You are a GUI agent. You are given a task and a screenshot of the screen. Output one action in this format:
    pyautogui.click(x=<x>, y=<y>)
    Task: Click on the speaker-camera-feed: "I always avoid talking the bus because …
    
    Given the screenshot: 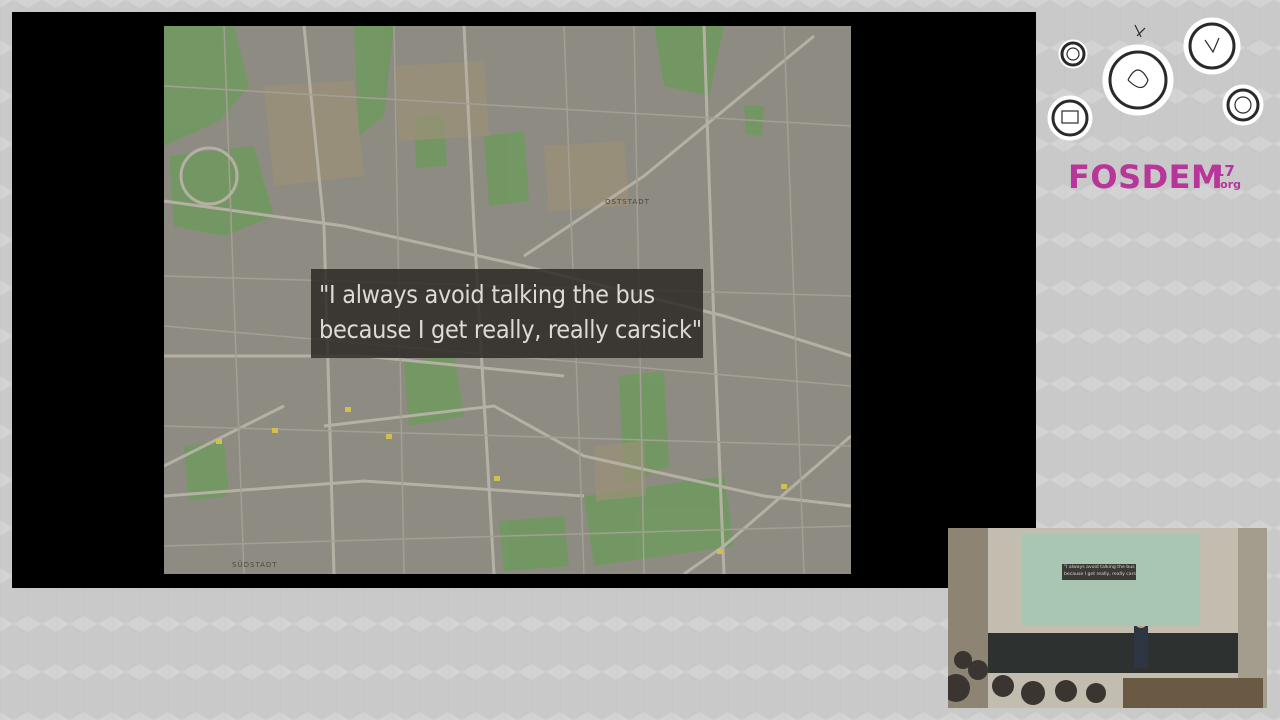 What is the action you would take?
    pyautogui.click(x=1107, y=618)
    